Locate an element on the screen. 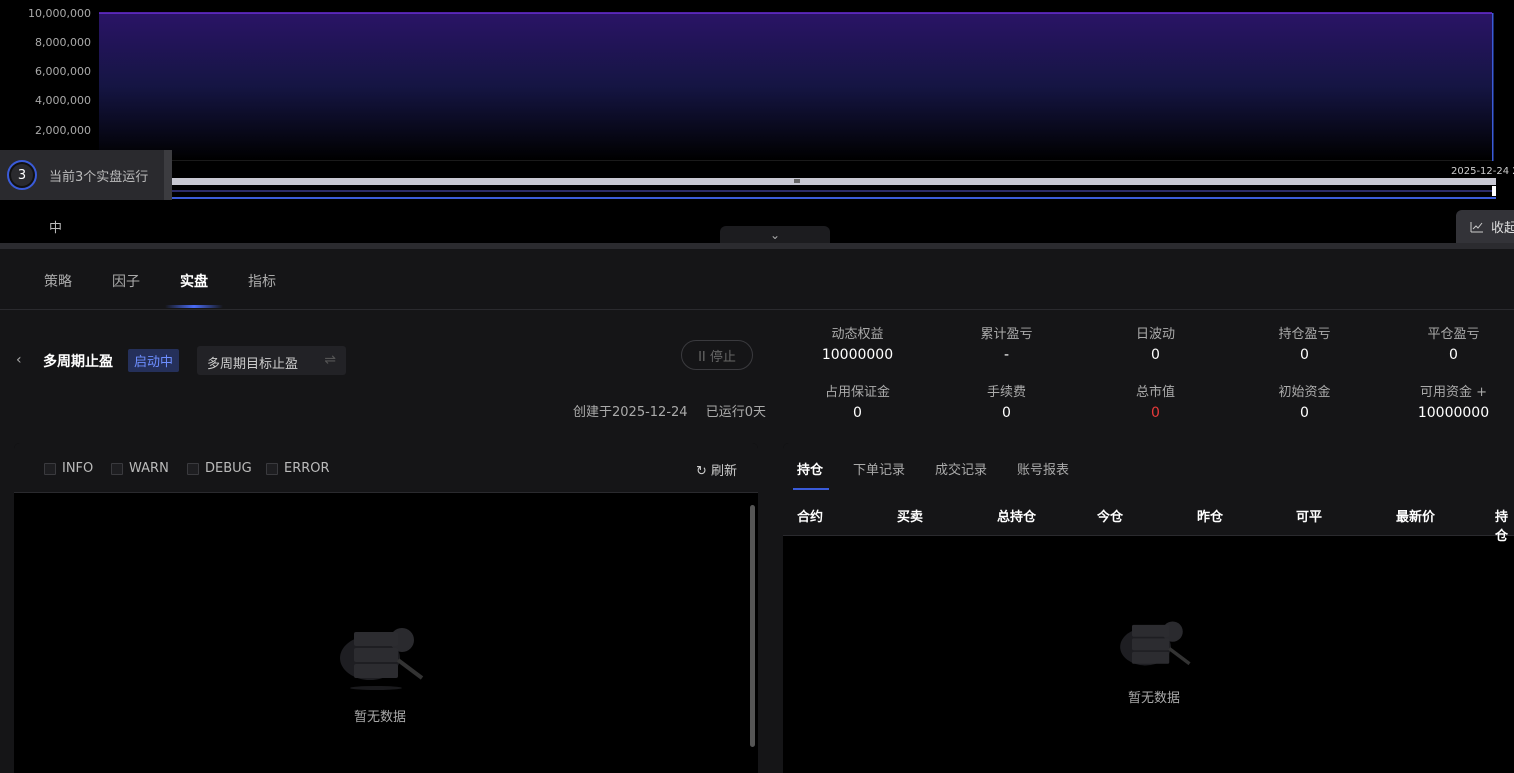 The image size is (1514, 773). fold-button: 收起 is located at coordinates (1485, 226).